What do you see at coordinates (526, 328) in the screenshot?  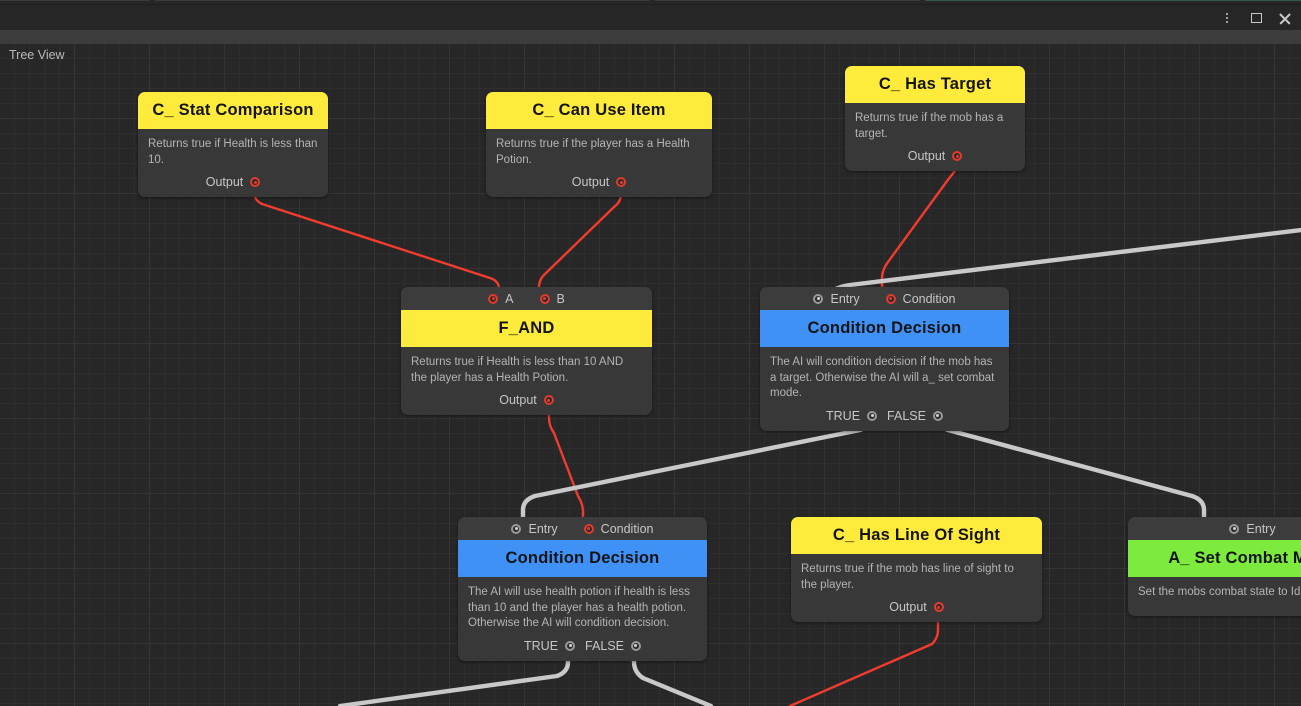 I see `node-title: F_AND` at bounding box center [526, 328].